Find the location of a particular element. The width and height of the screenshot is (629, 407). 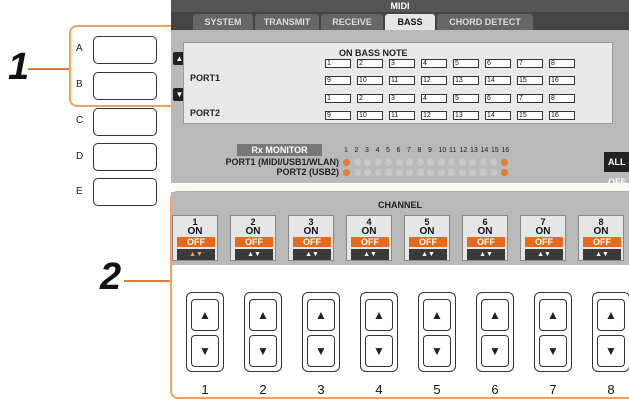

channel-cell: 2 ON OFF ▲▼ is located at coordinates (253, 238).